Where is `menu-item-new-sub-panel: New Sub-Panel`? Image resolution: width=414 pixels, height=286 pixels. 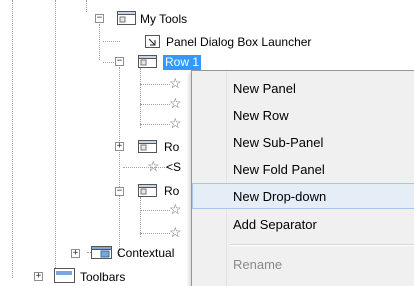 menu-item-new-sub-panel: New Sub-Panel is located at coordinates (303, 142).